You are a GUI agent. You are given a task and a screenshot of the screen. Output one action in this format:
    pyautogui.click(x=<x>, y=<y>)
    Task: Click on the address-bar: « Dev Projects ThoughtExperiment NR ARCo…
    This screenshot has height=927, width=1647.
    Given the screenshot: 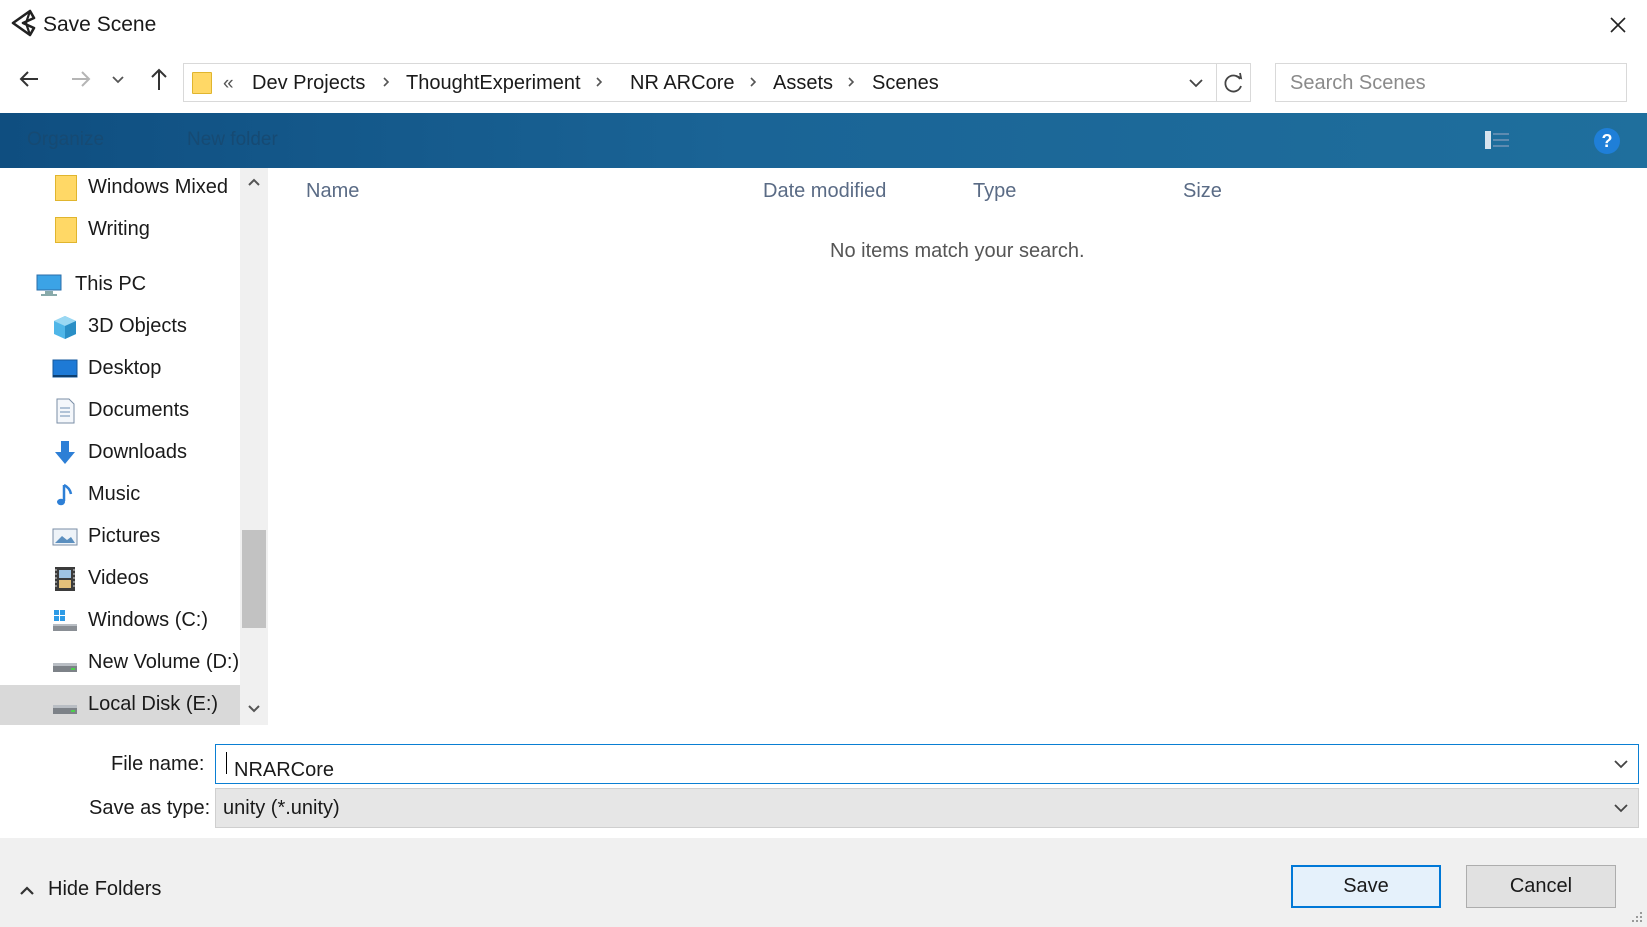 What is the action you would take?
    pyautogui.click(x=700, y=82)
    